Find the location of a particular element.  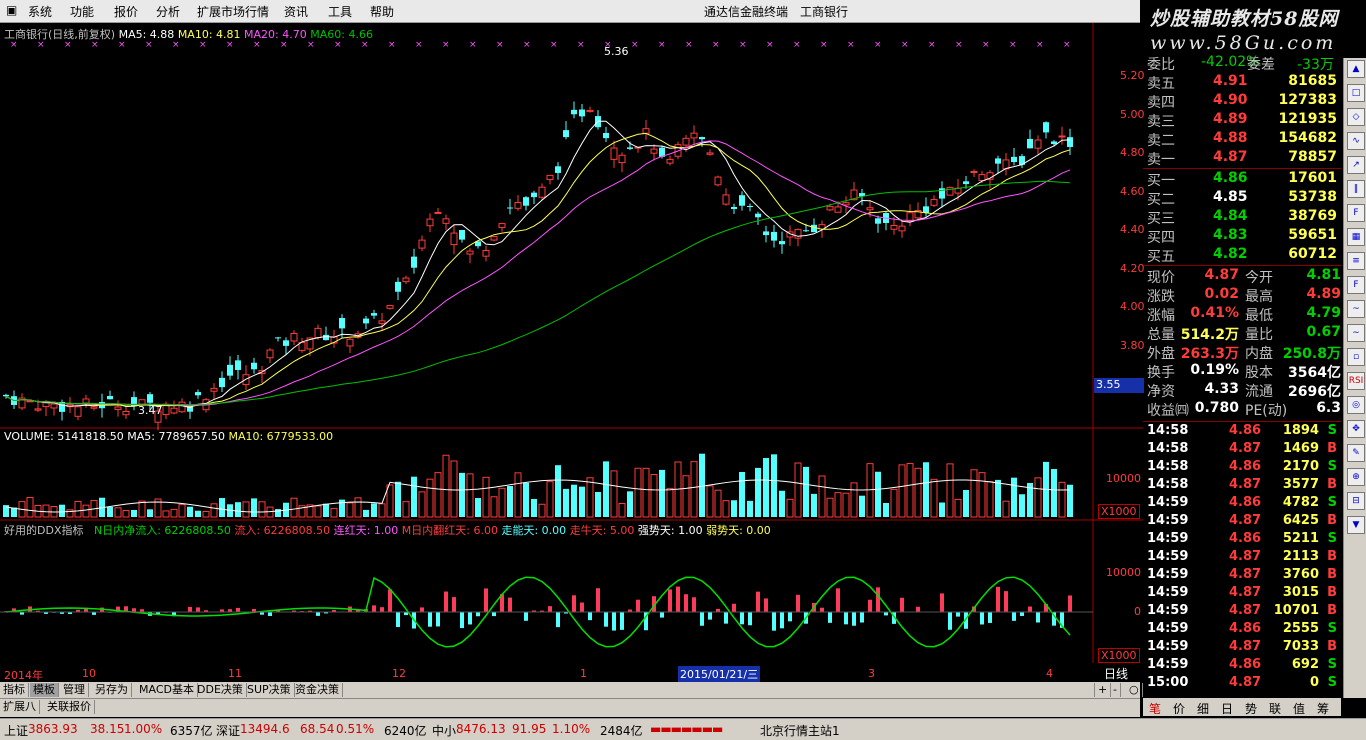

menu-quote: 报价 is located at coordinates (126, 11).